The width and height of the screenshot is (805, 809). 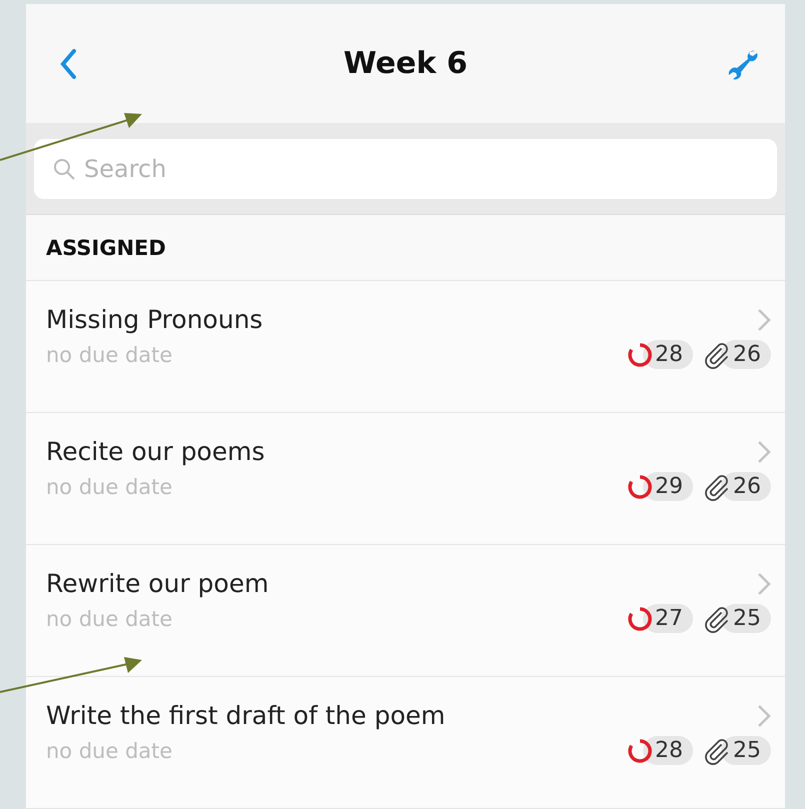 What do you see at coordinates (68, 64) in the screenshot?
I see `back-chevron-icon` at bounding box center [68, 64].